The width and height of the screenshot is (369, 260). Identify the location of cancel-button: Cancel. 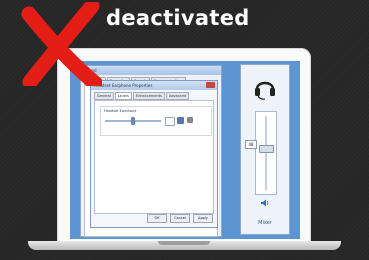
(180, 218).